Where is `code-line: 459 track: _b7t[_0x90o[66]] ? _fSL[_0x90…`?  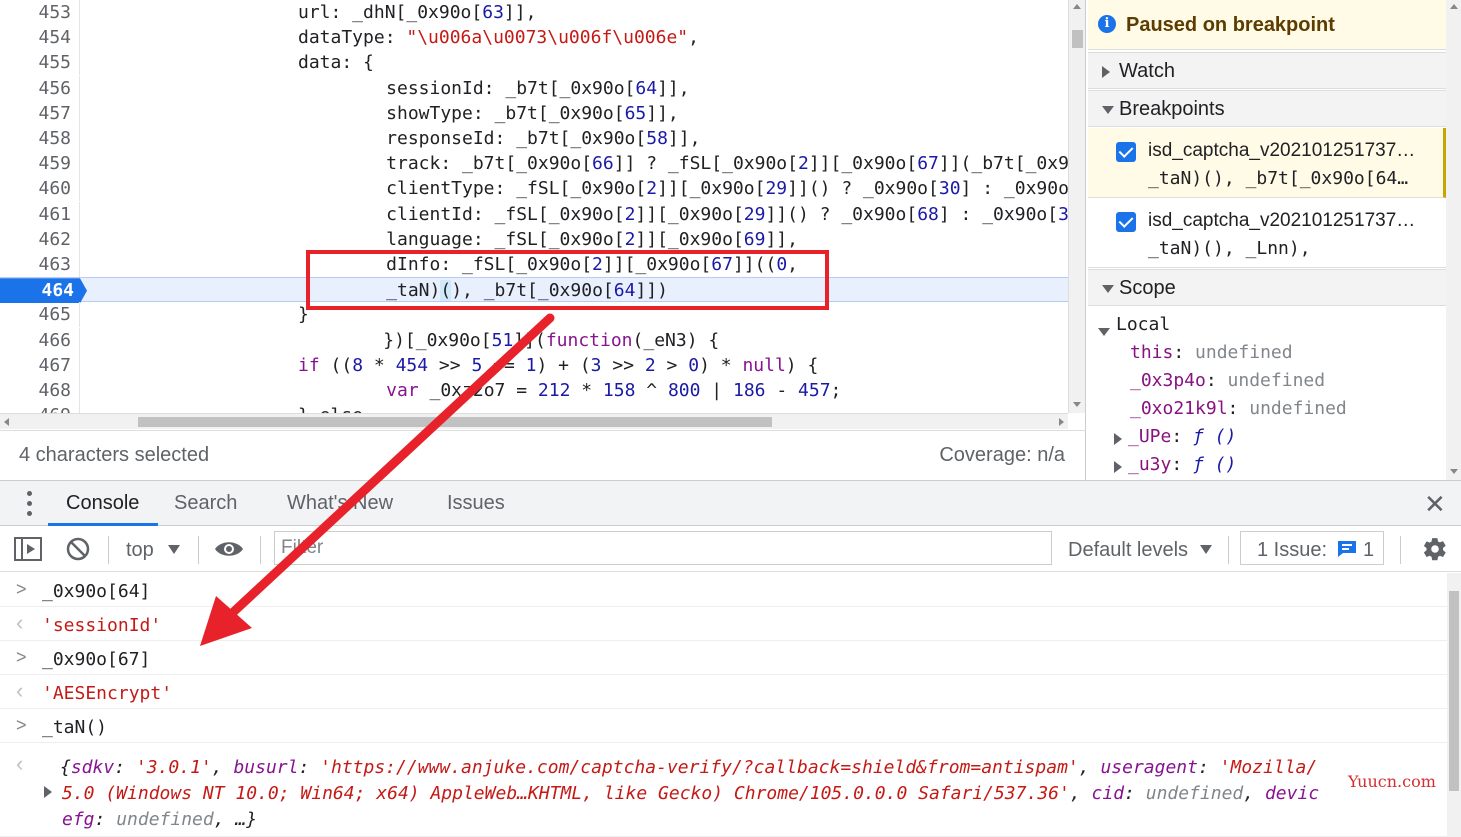
code-line: 459 track: _b7t[_0x90o[66]] ? _fSL[_0x90… is located at coordinates (534, 164).